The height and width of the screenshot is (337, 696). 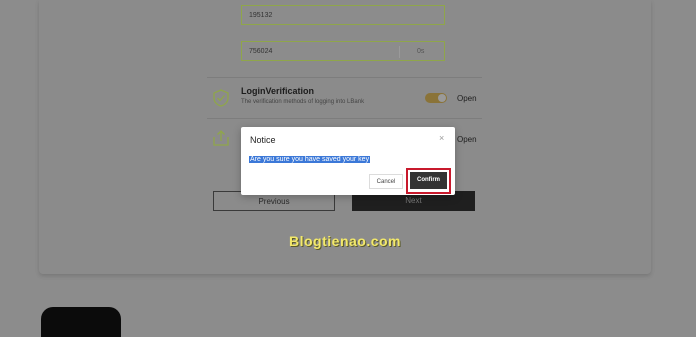 What do you see at coordinates (261, 51) in the screenshot?
I see `code-input-2-value: 756024` at bounding box center [261, 51].